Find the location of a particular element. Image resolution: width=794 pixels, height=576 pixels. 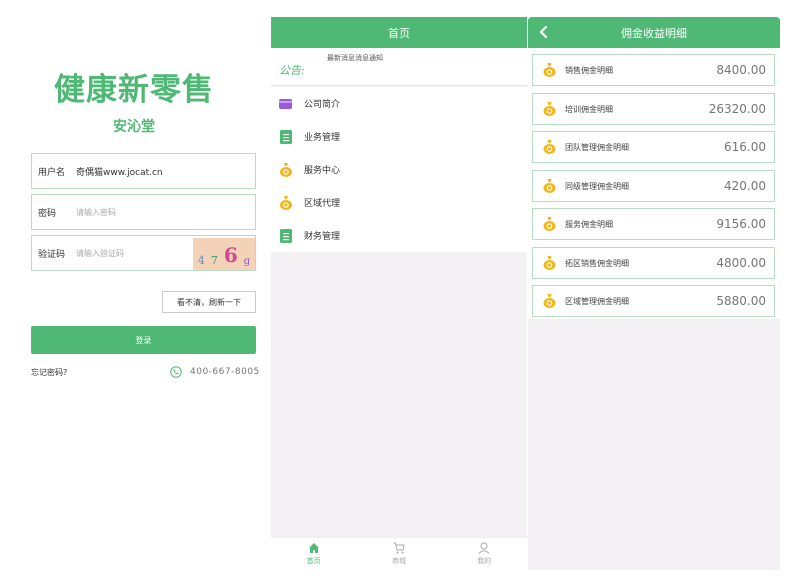

password-field: 密码 请输入密码 is located at coordinates (143, 212).